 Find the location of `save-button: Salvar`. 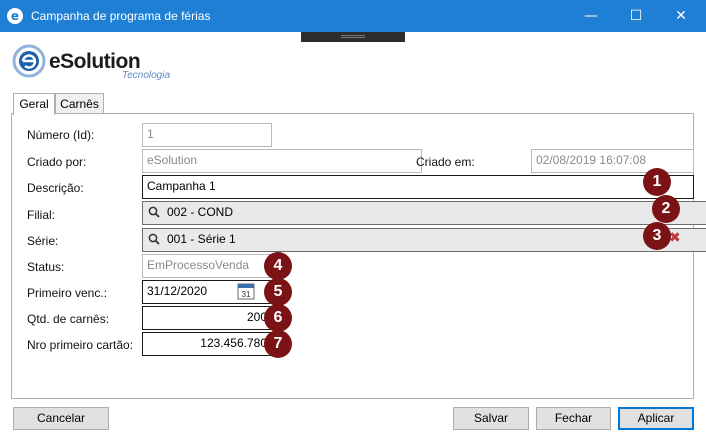

save-button: Salvar is located at coordinates (491, 418).